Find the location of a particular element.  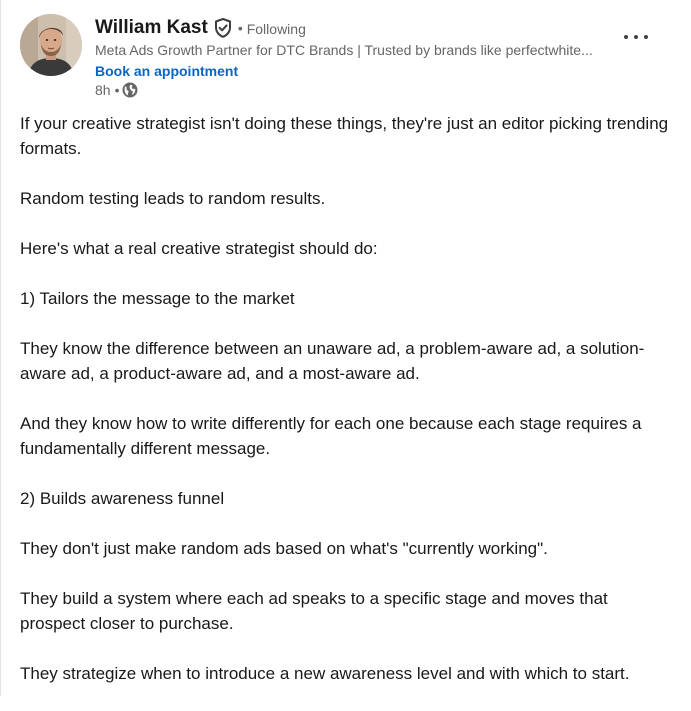

post-time: 8h is located at coordinates (103, 90).